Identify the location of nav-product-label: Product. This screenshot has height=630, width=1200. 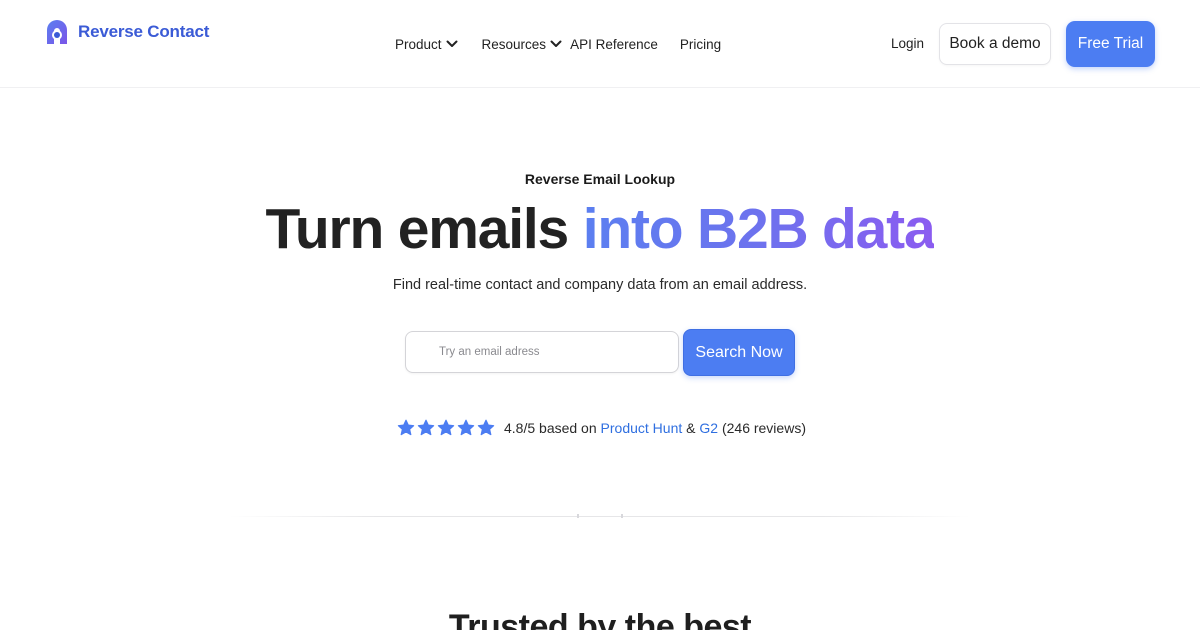
(418, 44).